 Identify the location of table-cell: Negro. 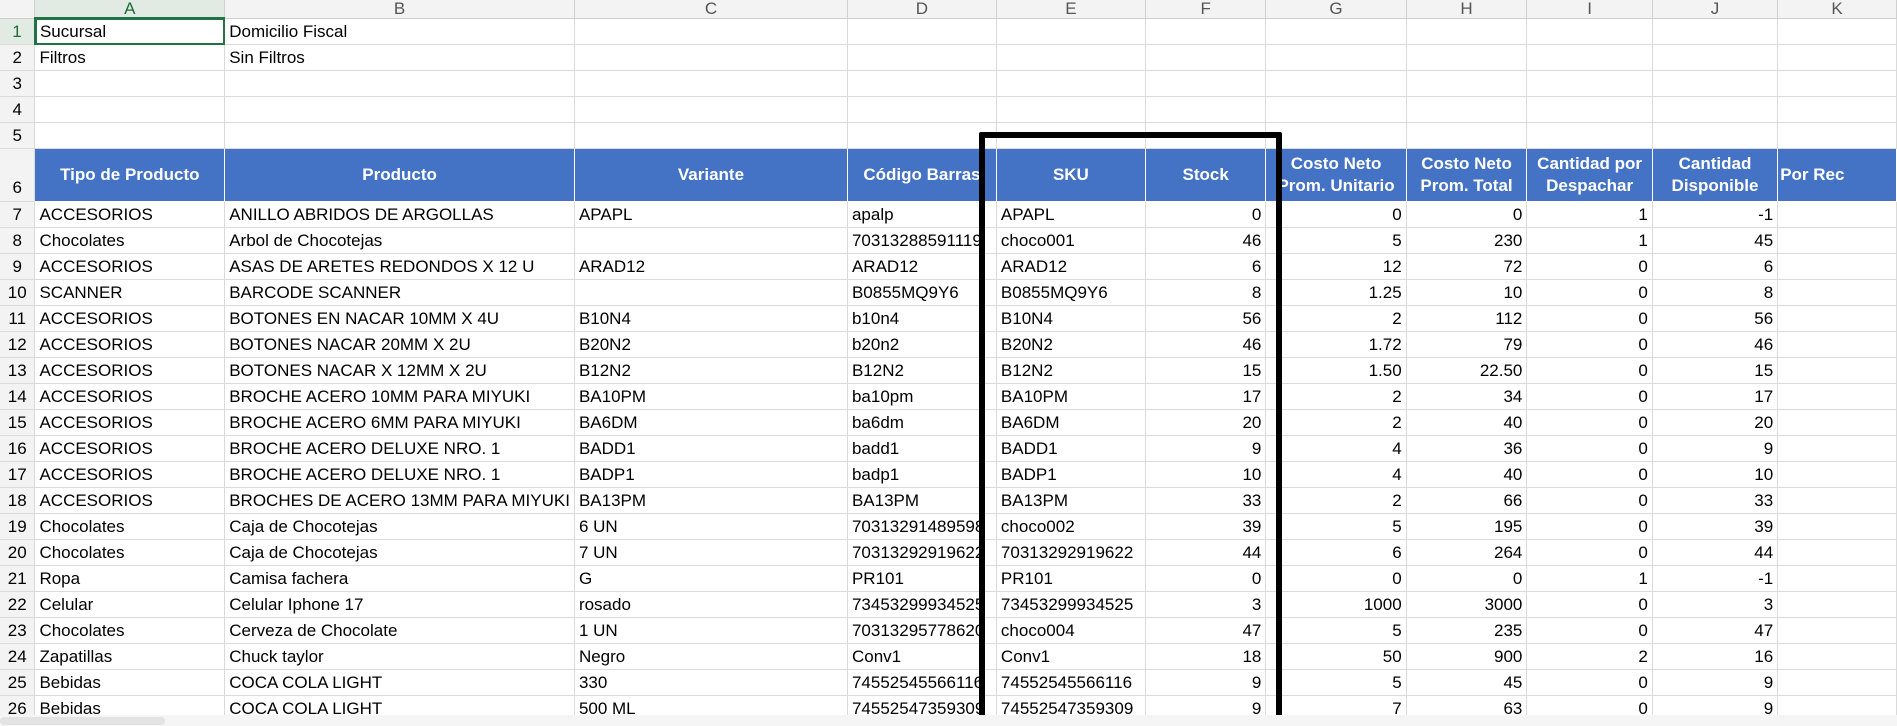
(711, 656).